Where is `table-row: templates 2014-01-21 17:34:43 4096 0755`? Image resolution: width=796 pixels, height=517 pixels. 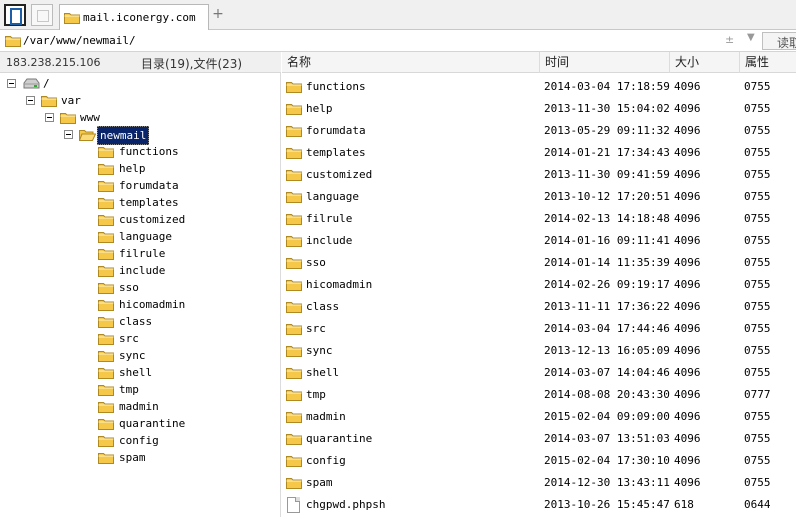
table-row: templates 2014-01-21 17:34:43 4096 0755 is located at coordinates (539, 153).